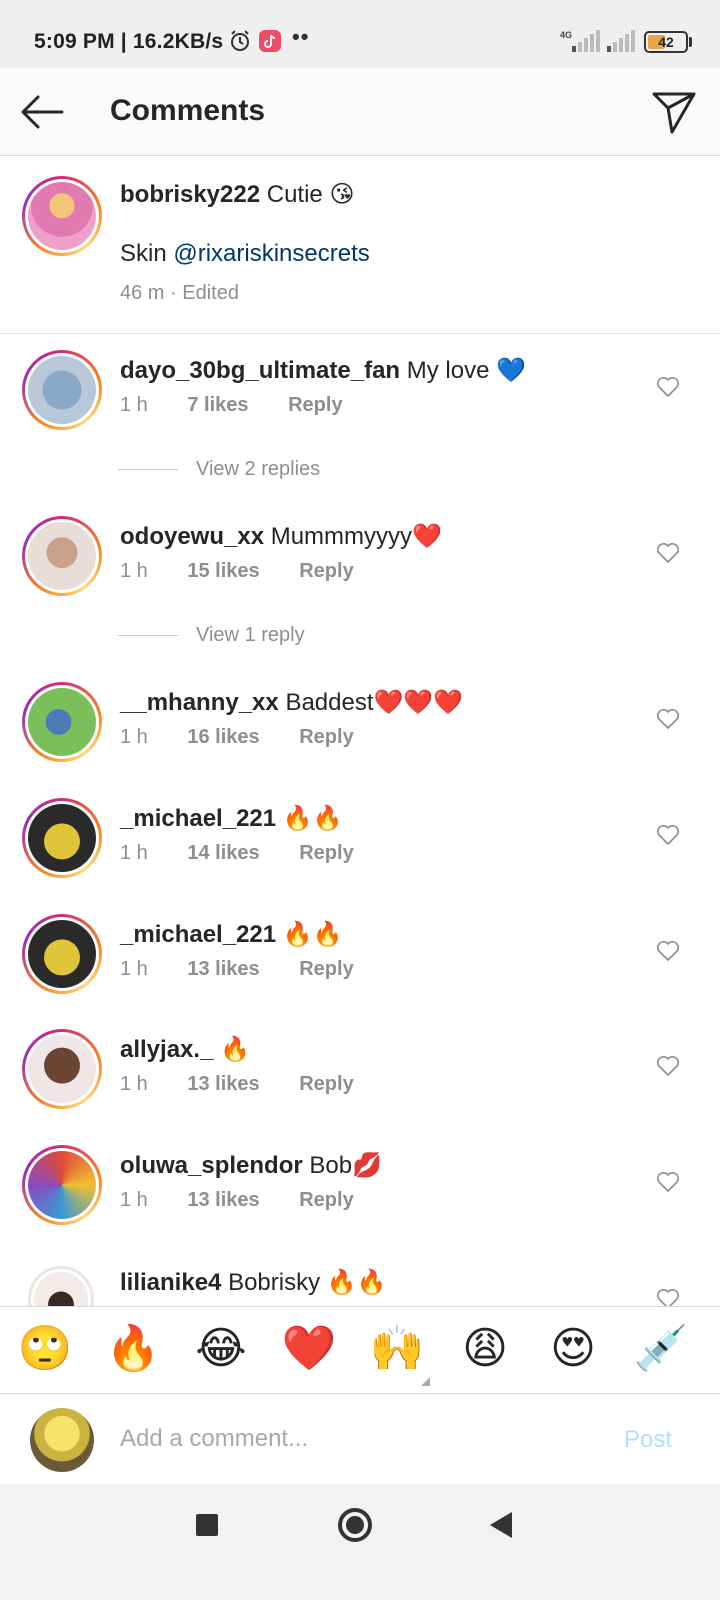  What do you see at coordinates (45, 1349) in the screenshot?
I see `emoji-eye-roll-button: 🙄` at bounding box center [45, 1349].